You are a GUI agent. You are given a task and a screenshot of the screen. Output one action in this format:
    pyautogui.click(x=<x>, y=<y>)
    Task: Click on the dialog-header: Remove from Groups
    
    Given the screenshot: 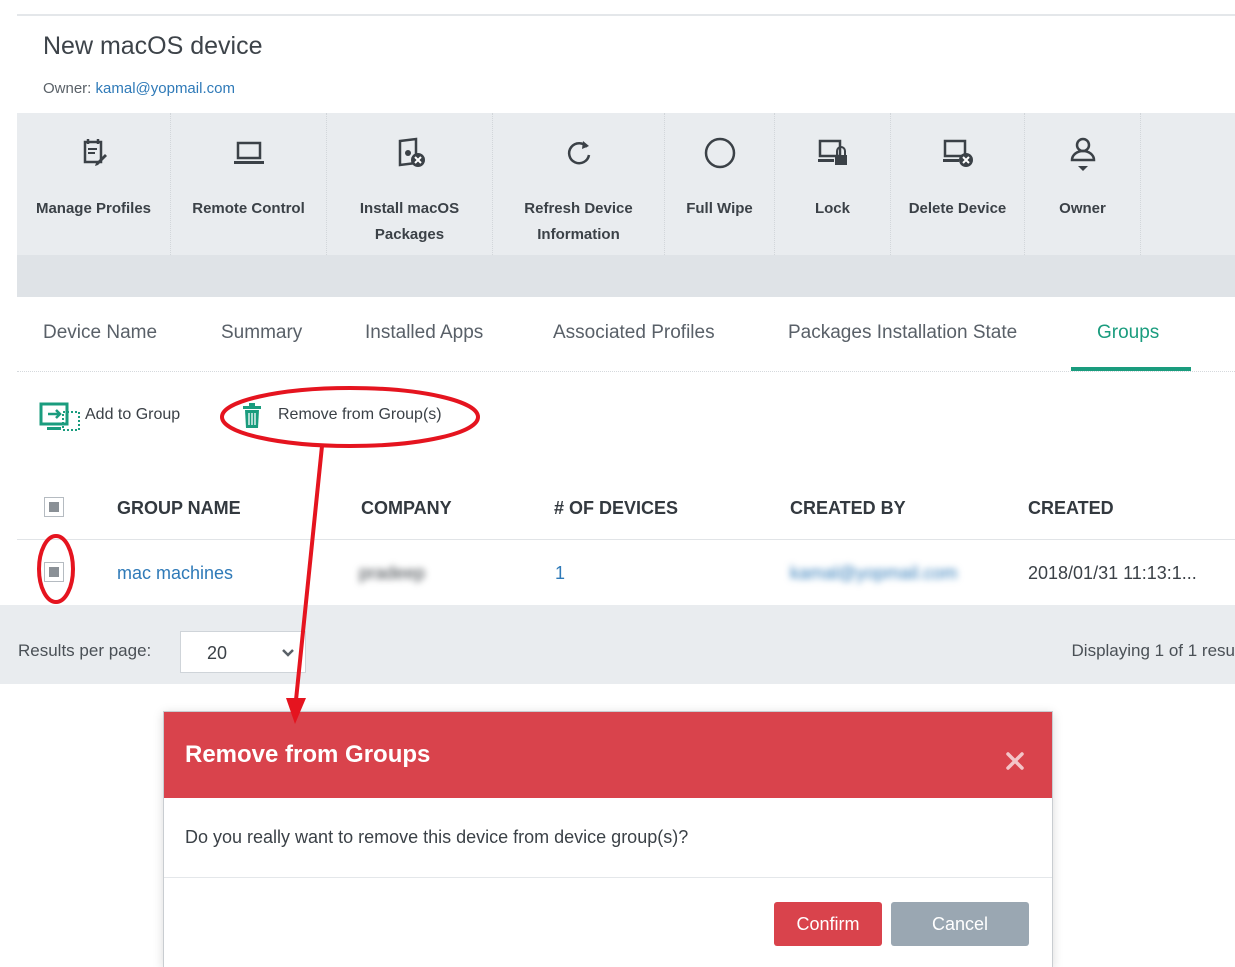 What is the action you would take?
    pyautogui.click(x=608, y=755)
    